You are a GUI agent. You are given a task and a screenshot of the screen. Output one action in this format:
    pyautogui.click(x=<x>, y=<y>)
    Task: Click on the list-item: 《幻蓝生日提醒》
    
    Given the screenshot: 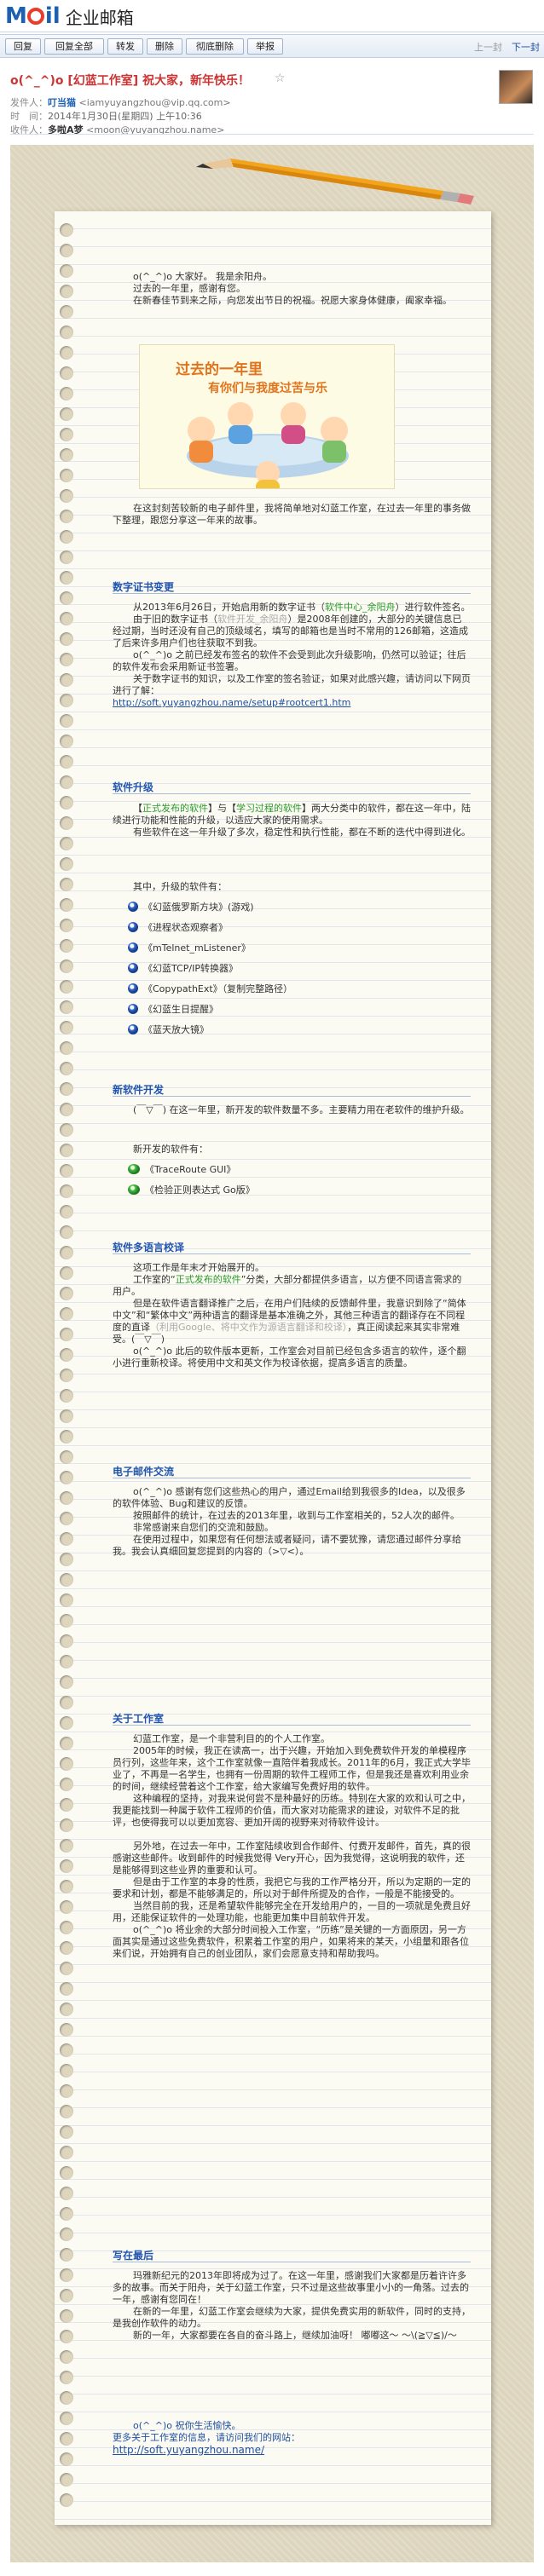 What is the action you would take?
    pyautogui.click(x=173, y=1009)
    